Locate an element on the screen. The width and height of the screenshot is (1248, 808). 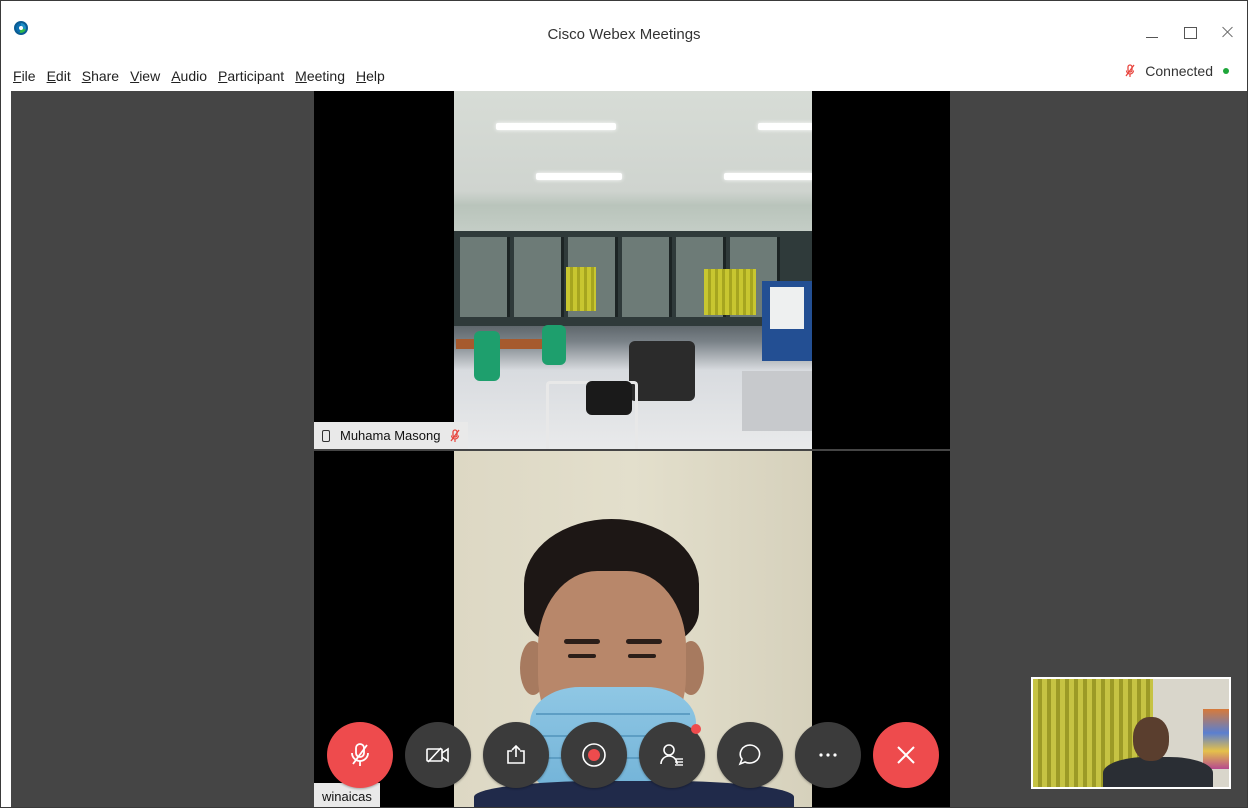
participants-button is located at coordinates (672, 755).